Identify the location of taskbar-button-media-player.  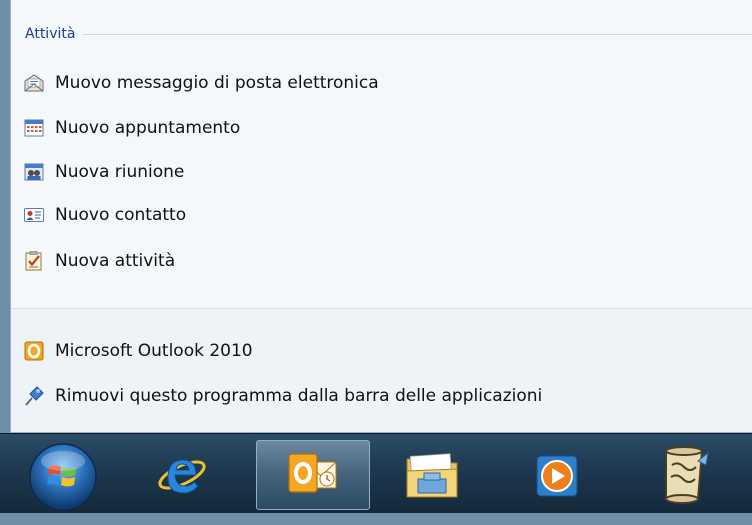
(558, 475).